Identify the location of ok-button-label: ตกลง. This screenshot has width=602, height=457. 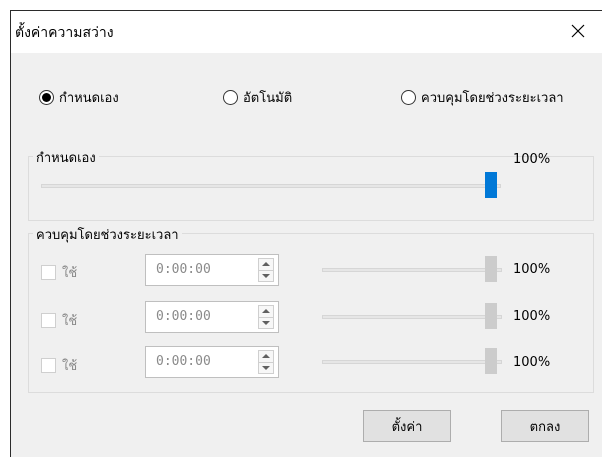
(545, 427).